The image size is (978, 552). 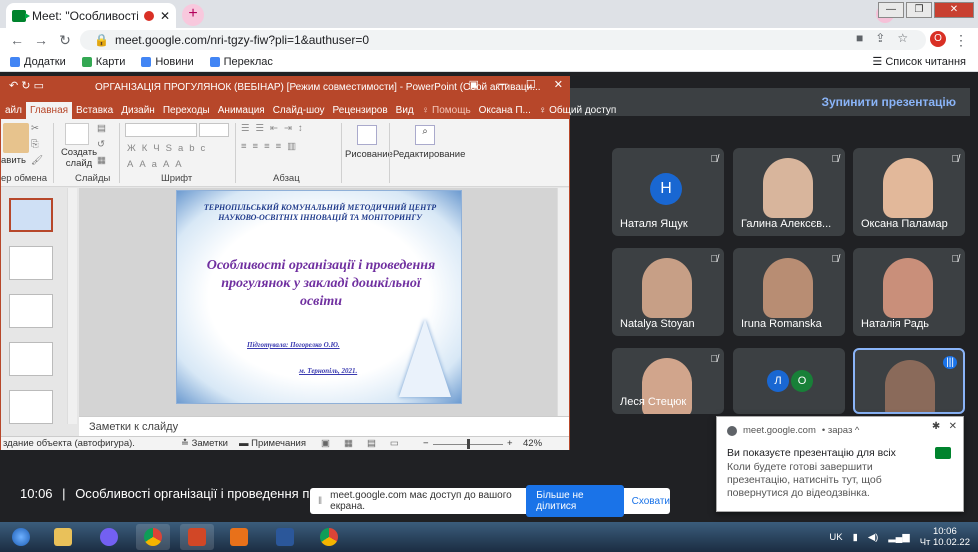 I want to click on start-slideshow-icon: ▭, so click(x=39, y=86).